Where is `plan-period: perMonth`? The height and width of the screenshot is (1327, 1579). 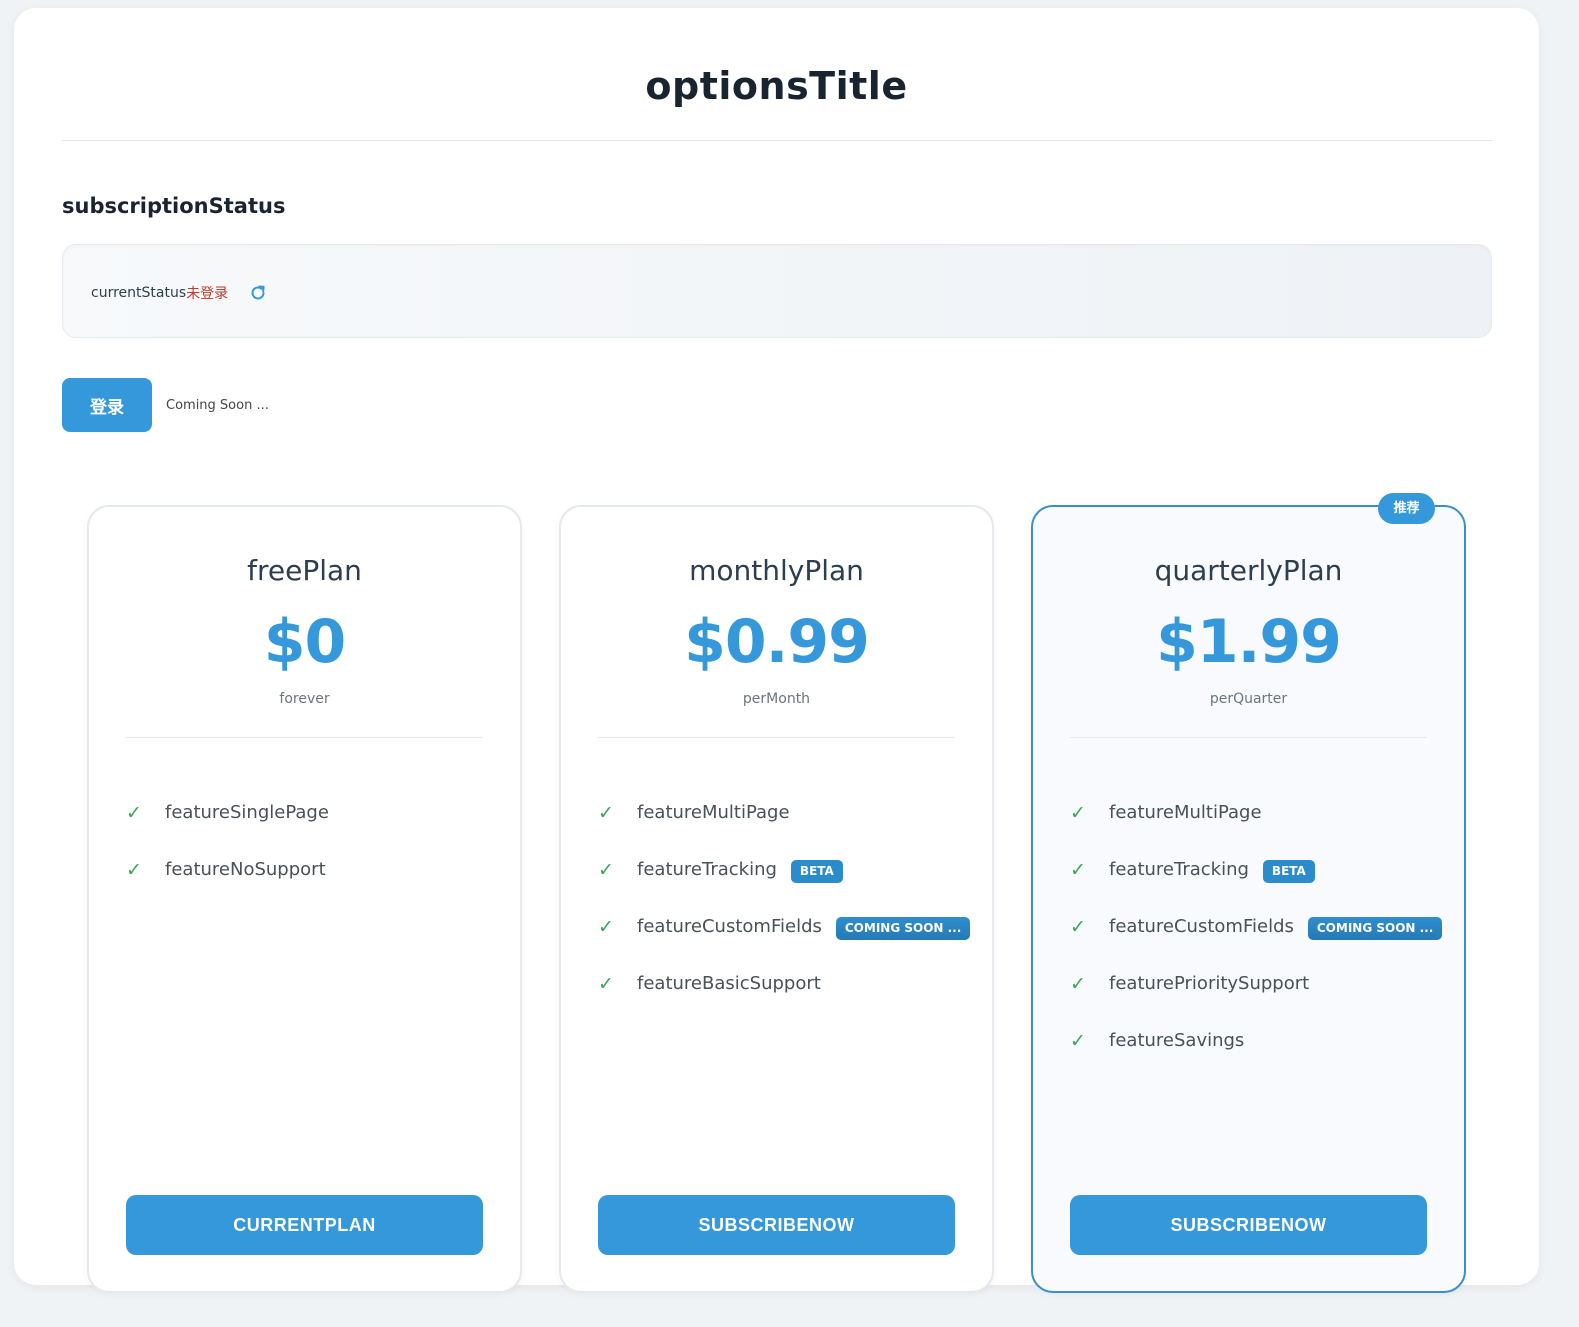 plan-period: perMonth is located at coordinates (776, 699).